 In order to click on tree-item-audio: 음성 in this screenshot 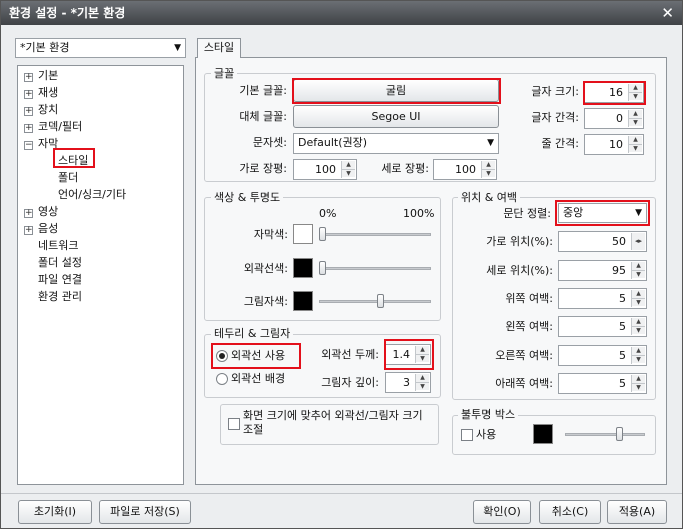, I will do `click(48, 229)`.